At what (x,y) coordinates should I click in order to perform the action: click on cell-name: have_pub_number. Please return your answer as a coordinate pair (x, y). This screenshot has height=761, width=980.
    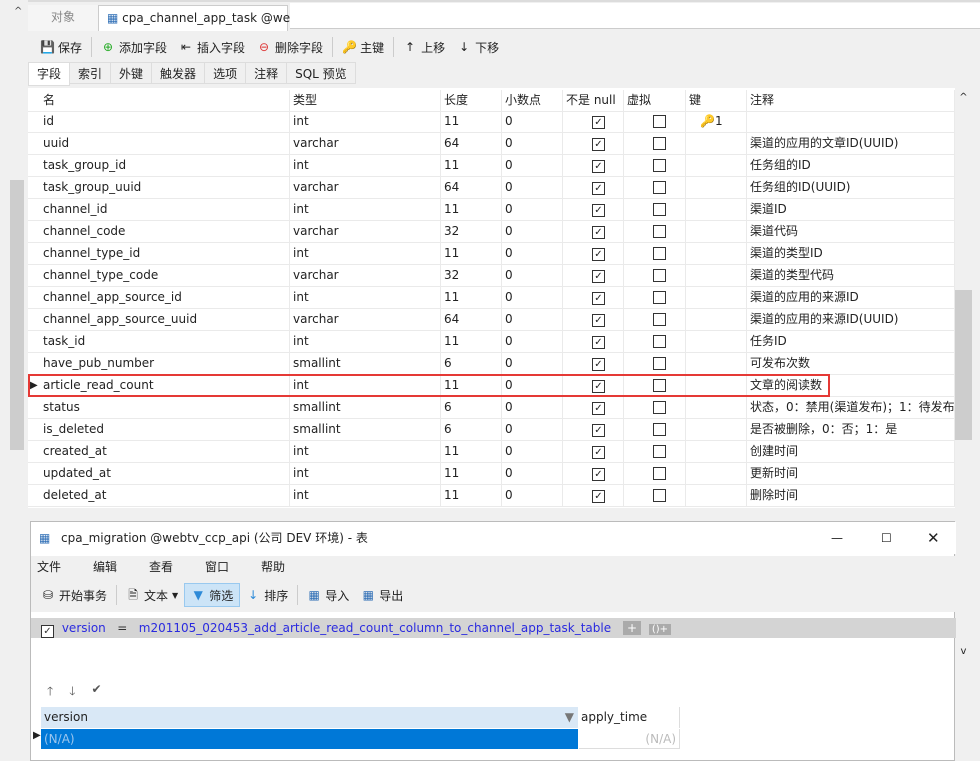
    Looking at the image, I should click on (165, 364).